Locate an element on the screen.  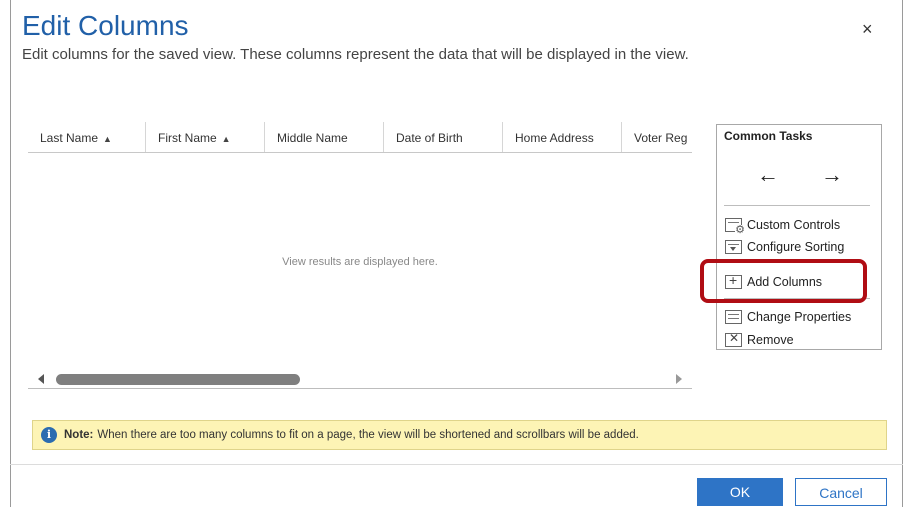
move-right-arrow-icon: → is located at coordinates (832, 175).